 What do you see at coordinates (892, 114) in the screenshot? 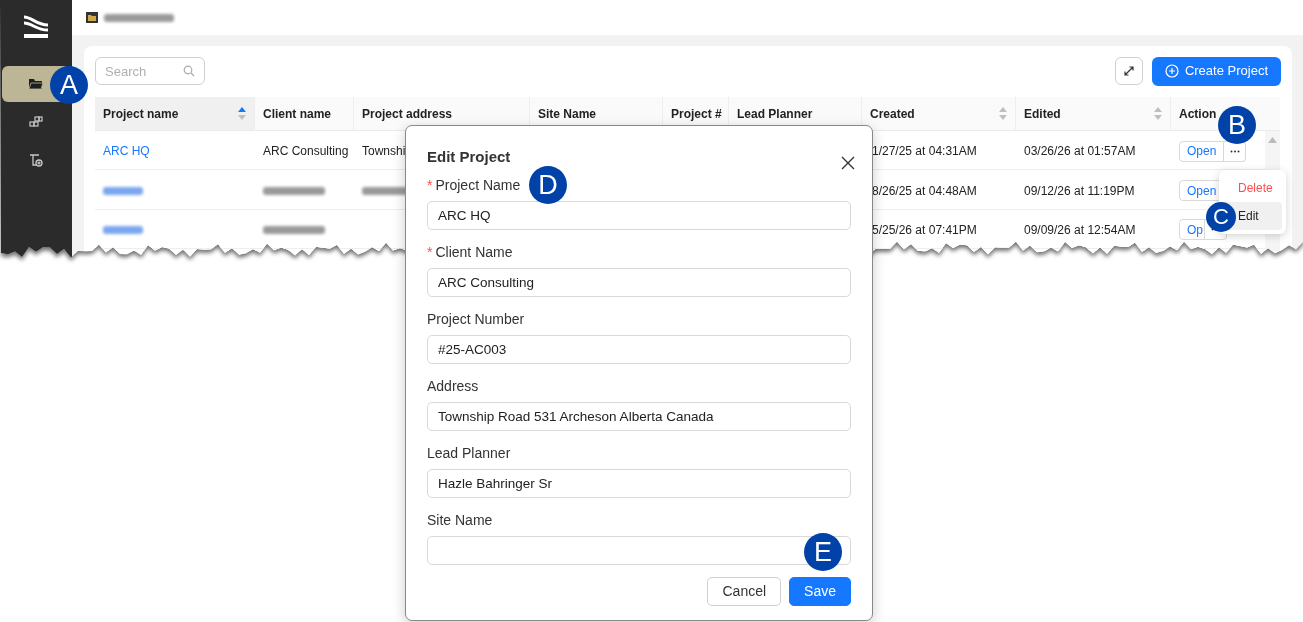
I see `column-label: Created` at bounding box center [892, 114].